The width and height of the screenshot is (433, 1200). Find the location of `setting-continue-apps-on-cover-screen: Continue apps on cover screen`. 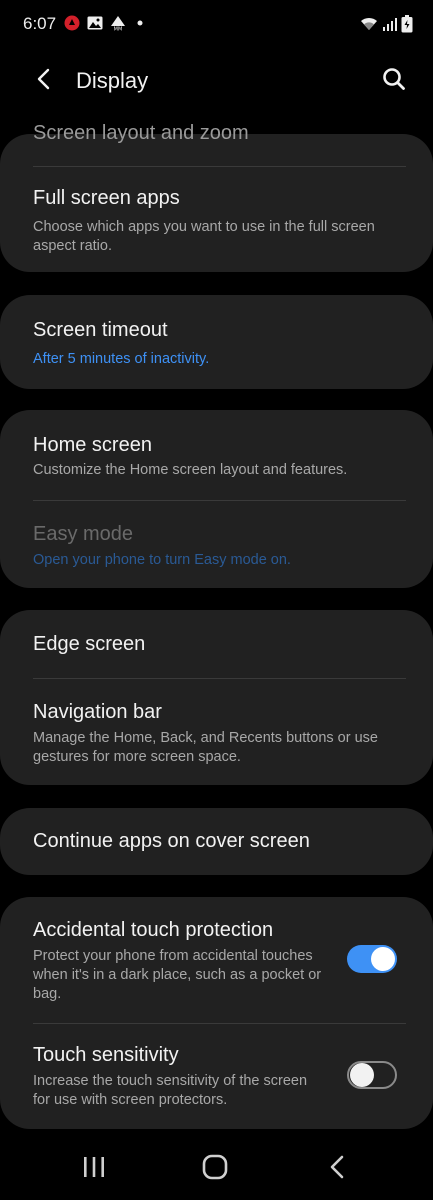

setting-continue-apps-on-cover-screen: Continue apps on cover screen is located at coordinates (216, 841).